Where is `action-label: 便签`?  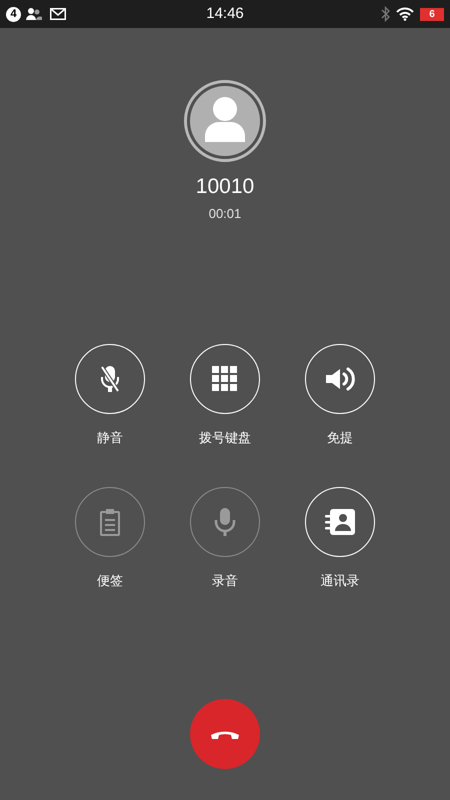
action-label: 便签 is located at coordinates (110, 581).